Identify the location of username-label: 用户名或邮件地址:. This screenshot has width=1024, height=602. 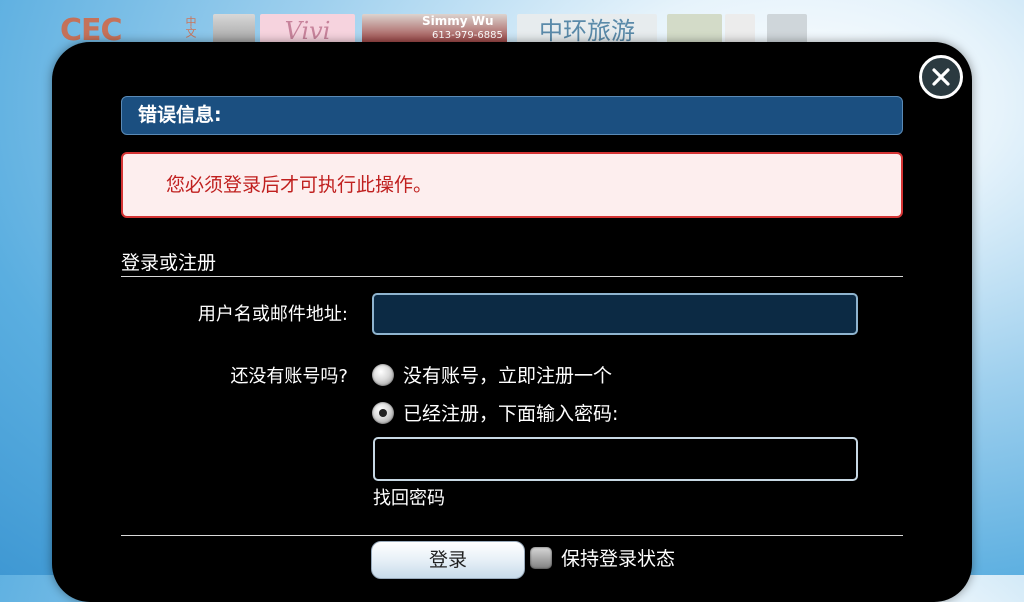
(272, 314).